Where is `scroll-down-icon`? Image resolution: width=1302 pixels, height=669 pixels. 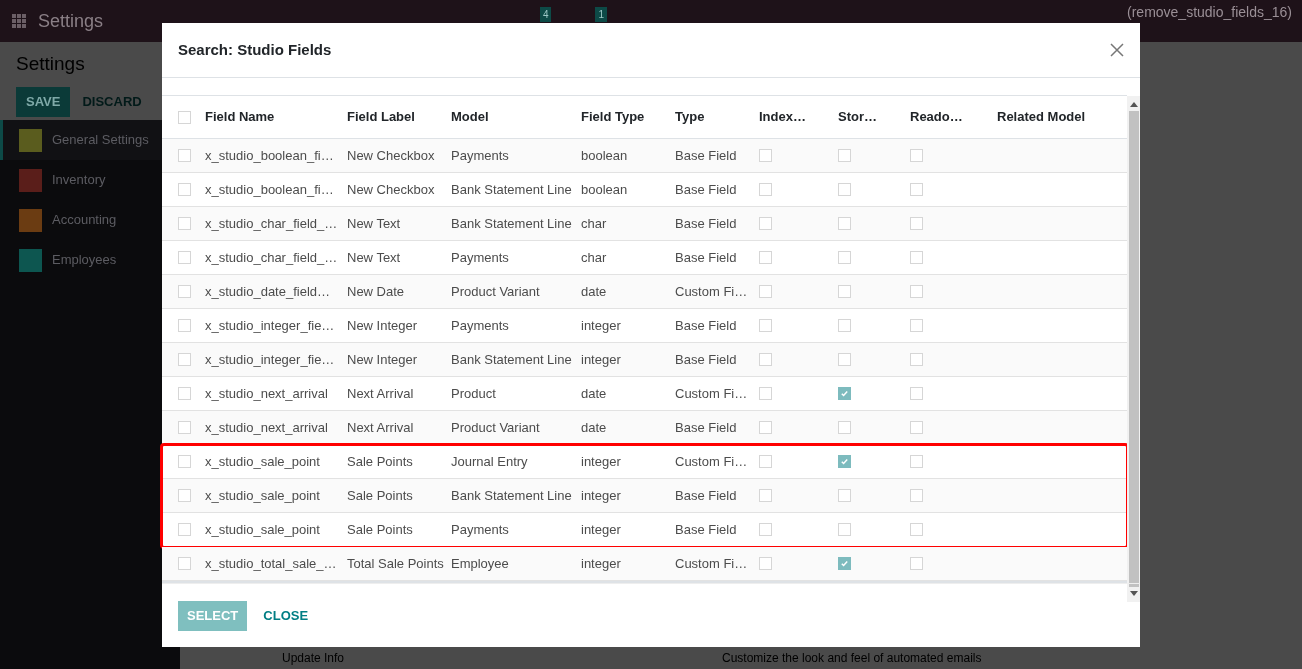 scroll-down-icon is located at coordinates (1133, 594).